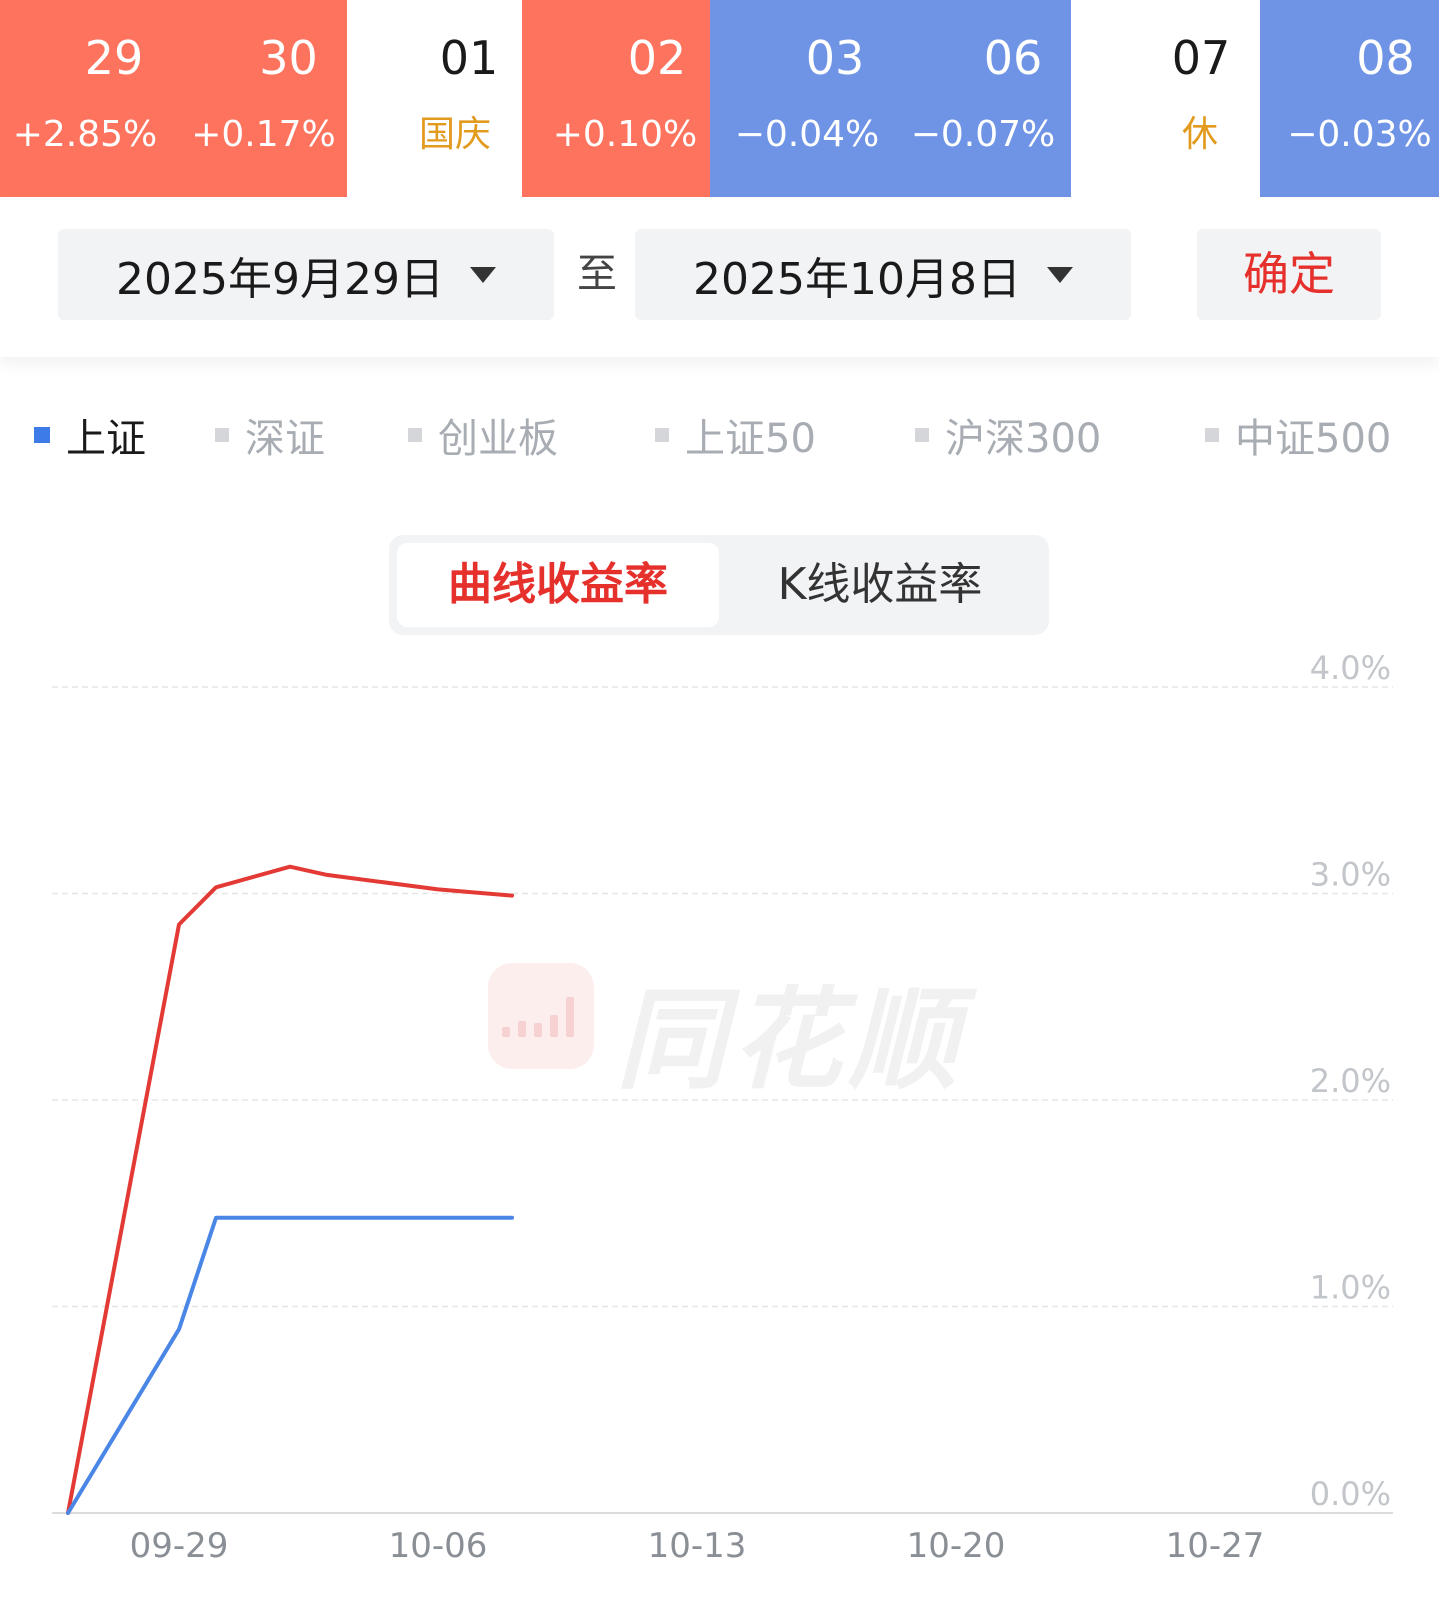 The height and width of the screenshot is (1613, 1439). I want to click on y-tick-label: 3.0%, so click(1350, 875).